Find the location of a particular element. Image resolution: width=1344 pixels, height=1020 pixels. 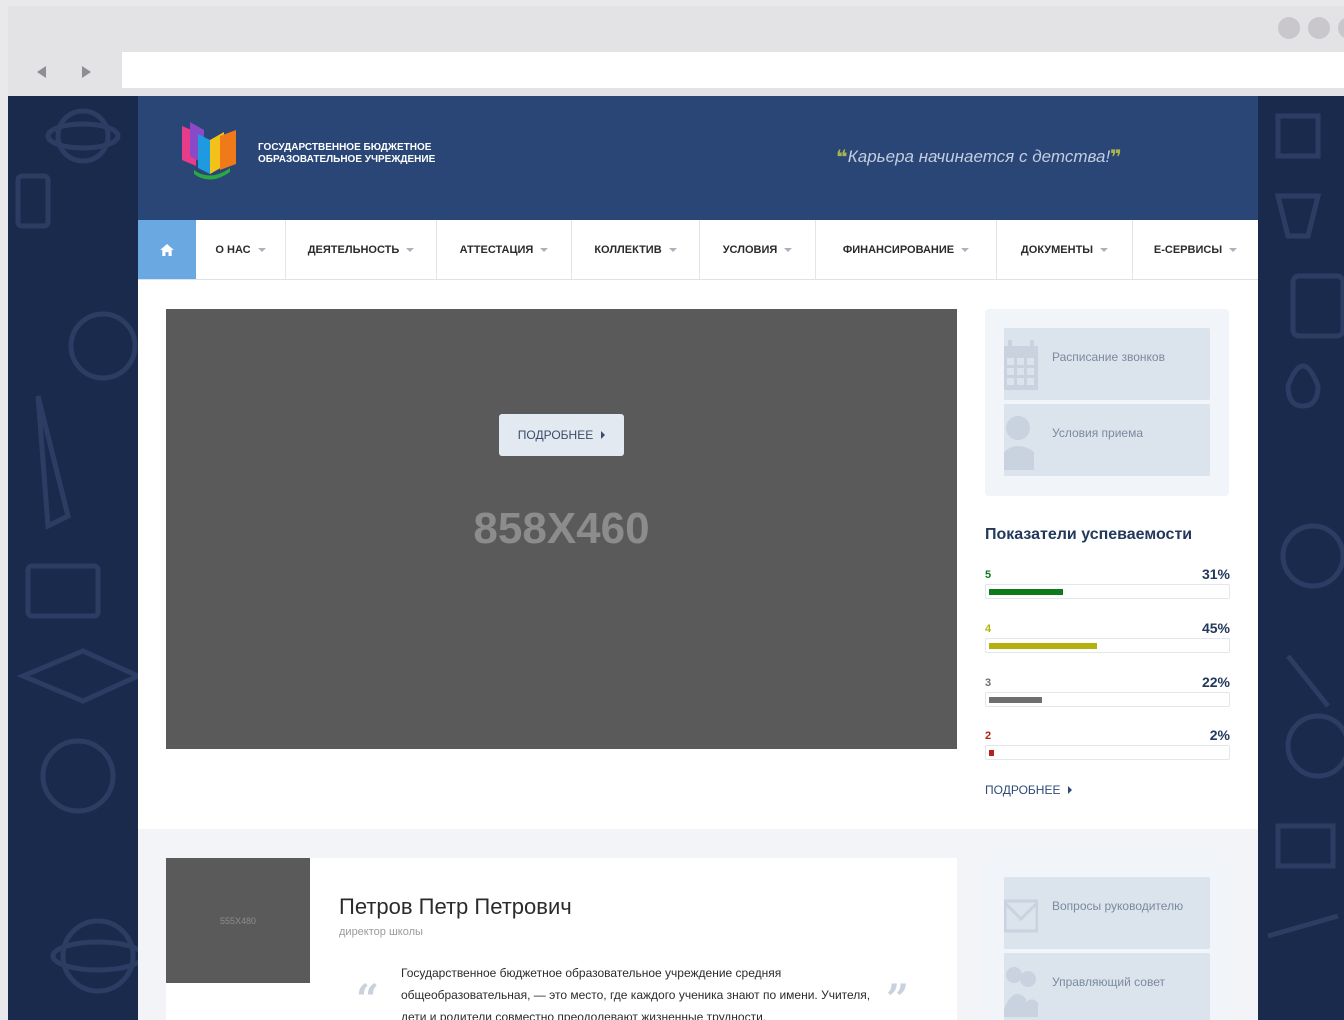

slider-more-label: ПОДРОБНЕЕ is located at coordinates (555, 435).